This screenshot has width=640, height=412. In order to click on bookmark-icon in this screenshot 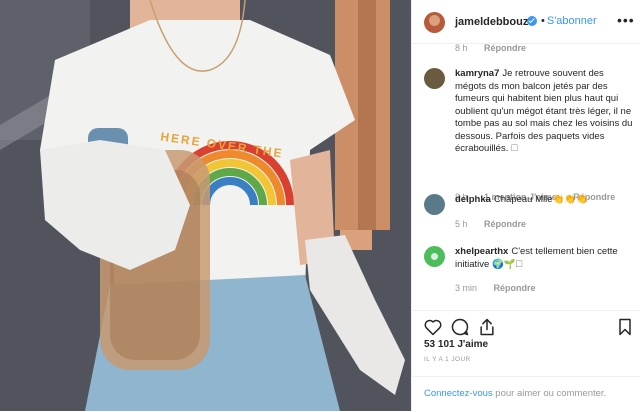, I will do `click(625, 327)`.